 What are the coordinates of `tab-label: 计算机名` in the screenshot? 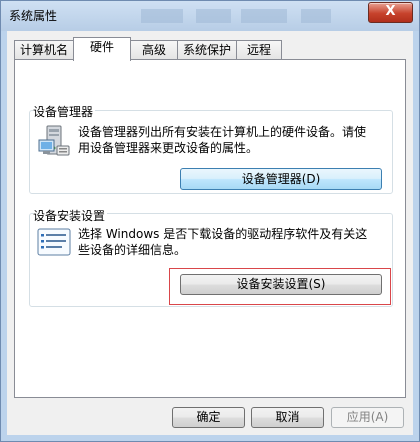 It's located at (43, 50).